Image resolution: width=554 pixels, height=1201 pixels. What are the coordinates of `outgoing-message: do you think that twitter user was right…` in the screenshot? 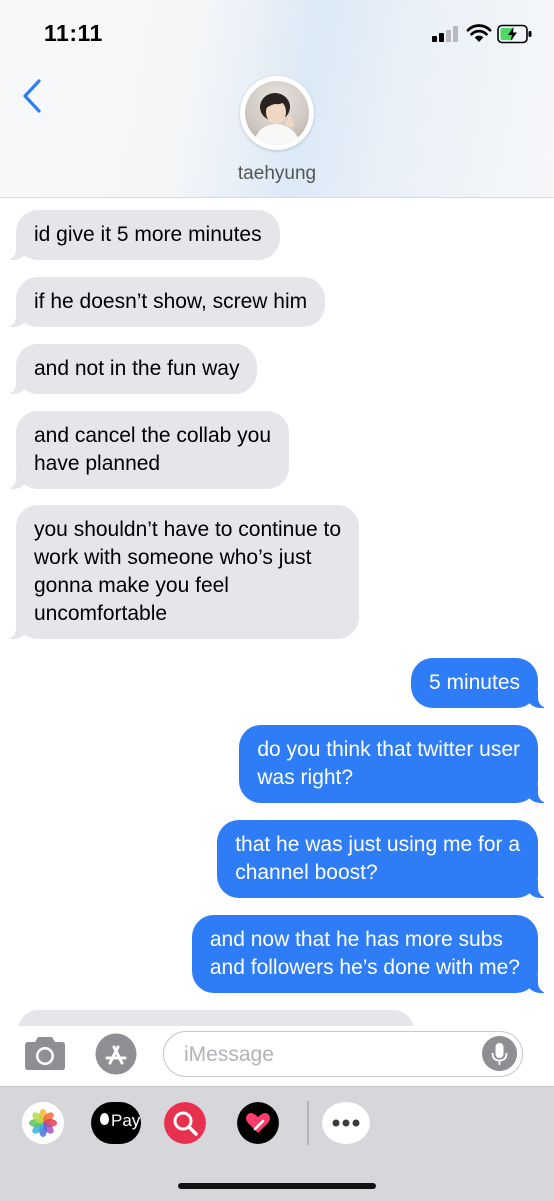 It's located at (394, 764).